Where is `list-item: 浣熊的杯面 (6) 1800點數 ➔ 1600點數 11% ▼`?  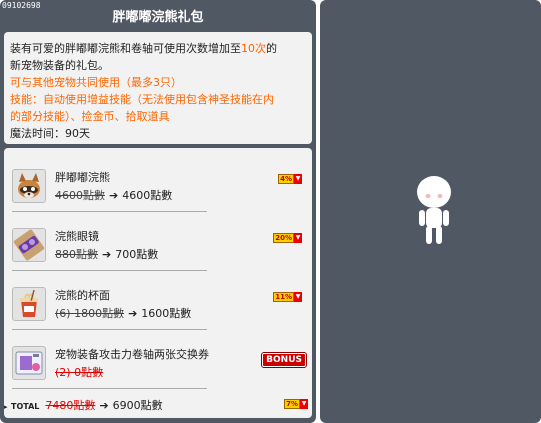 list-item: 浣熊的杯面 (6) 1800點數 ➔ 1600點數 11% ▼ is located at coordinates (158, 309).